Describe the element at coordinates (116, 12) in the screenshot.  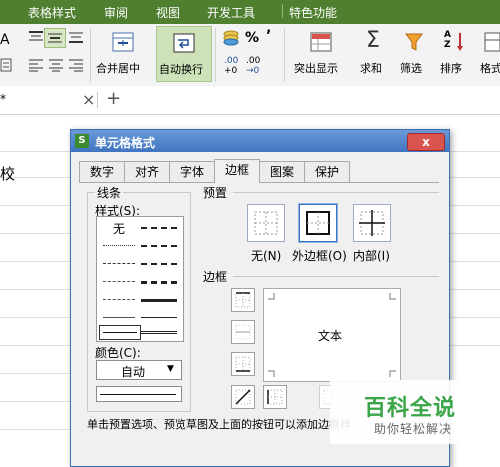
I see `menu-item-review: 审阅` at that location.